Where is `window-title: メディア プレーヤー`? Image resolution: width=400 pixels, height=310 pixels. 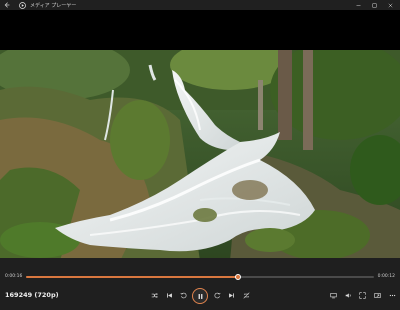
window-title: メディア プレーヤー is located at coordinates (53, 5).